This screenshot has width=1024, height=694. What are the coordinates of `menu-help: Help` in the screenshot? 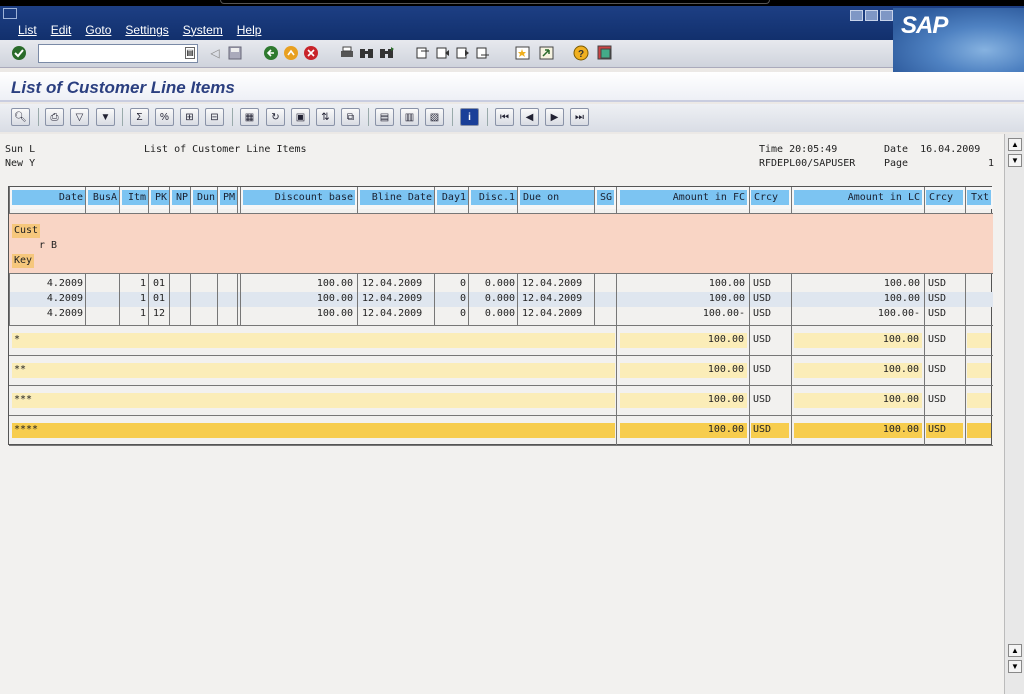 It's located at (249, 30).